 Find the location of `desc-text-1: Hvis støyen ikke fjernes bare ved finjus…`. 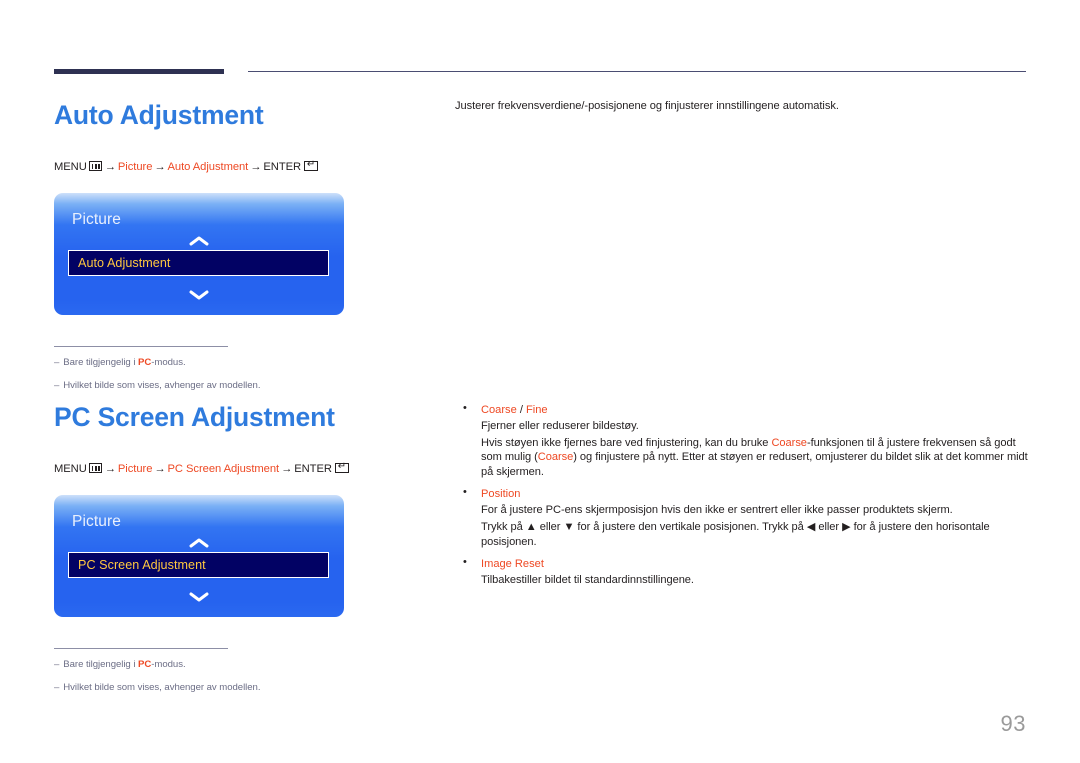

desc-text-1: Hvis støyen ikke fjernes bare ved finjus… is located at coordinates (626, 442).